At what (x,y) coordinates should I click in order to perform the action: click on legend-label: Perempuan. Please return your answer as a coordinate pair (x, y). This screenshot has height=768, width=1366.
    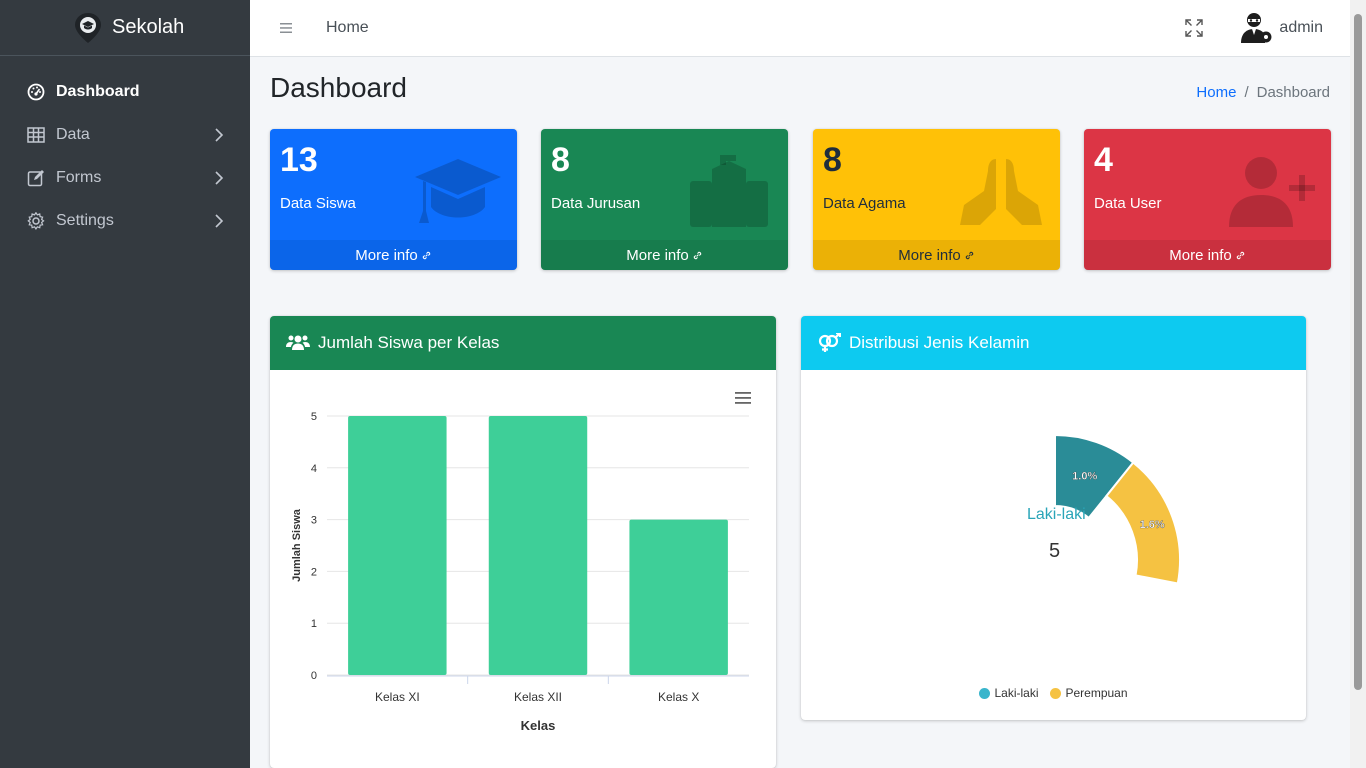
    Looking at the image, I should click on (1096, 693).